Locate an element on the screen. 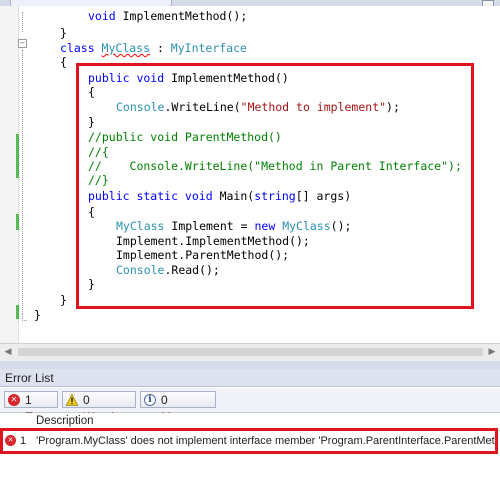 The image size is (500, 500). code-token: MyClass is located at coordinates (126, 48).